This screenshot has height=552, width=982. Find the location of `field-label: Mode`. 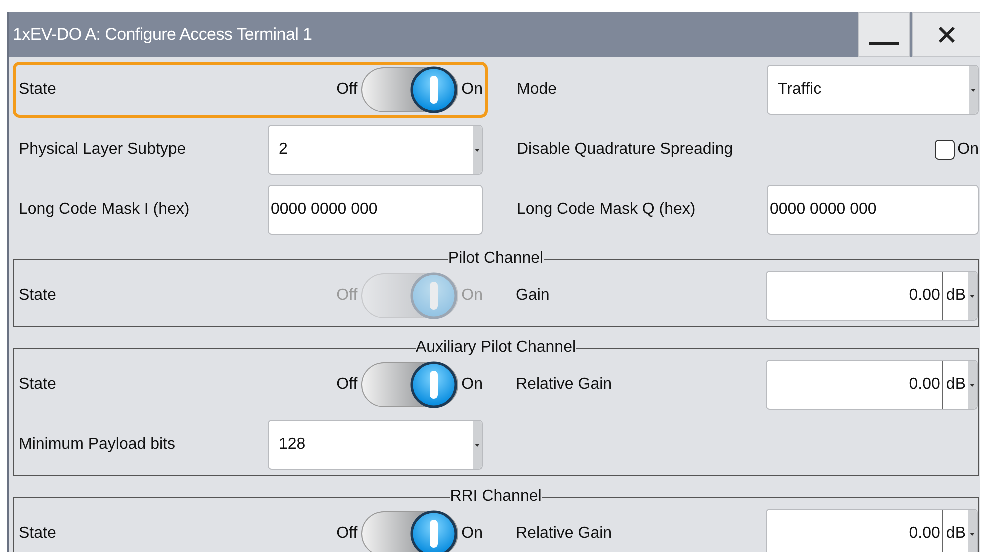

field-label: Mode is located at coordinates (537, 90).